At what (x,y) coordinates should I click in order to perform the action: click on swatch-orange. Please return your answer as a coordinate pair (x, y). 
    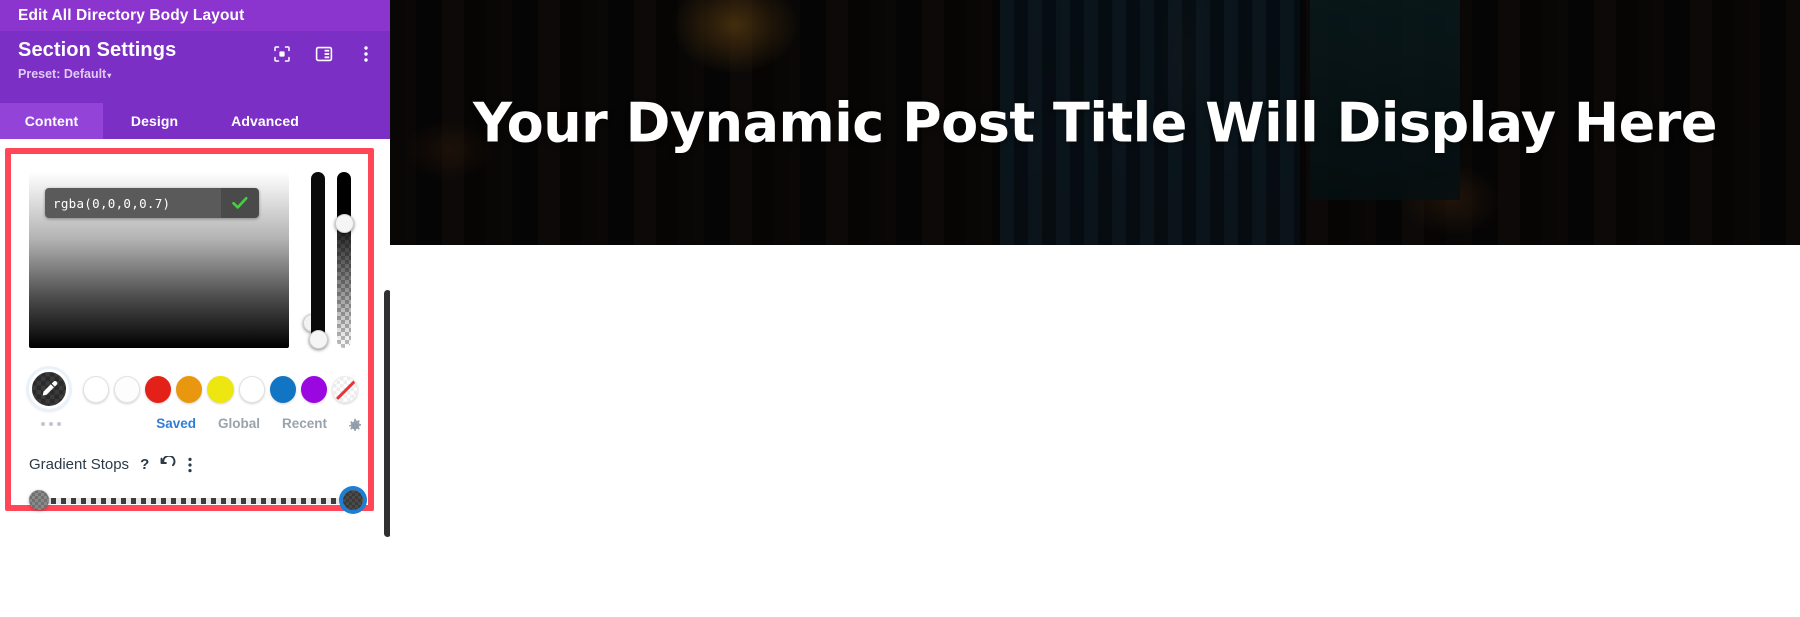
    Looking at the image, I should click on (189, 389).